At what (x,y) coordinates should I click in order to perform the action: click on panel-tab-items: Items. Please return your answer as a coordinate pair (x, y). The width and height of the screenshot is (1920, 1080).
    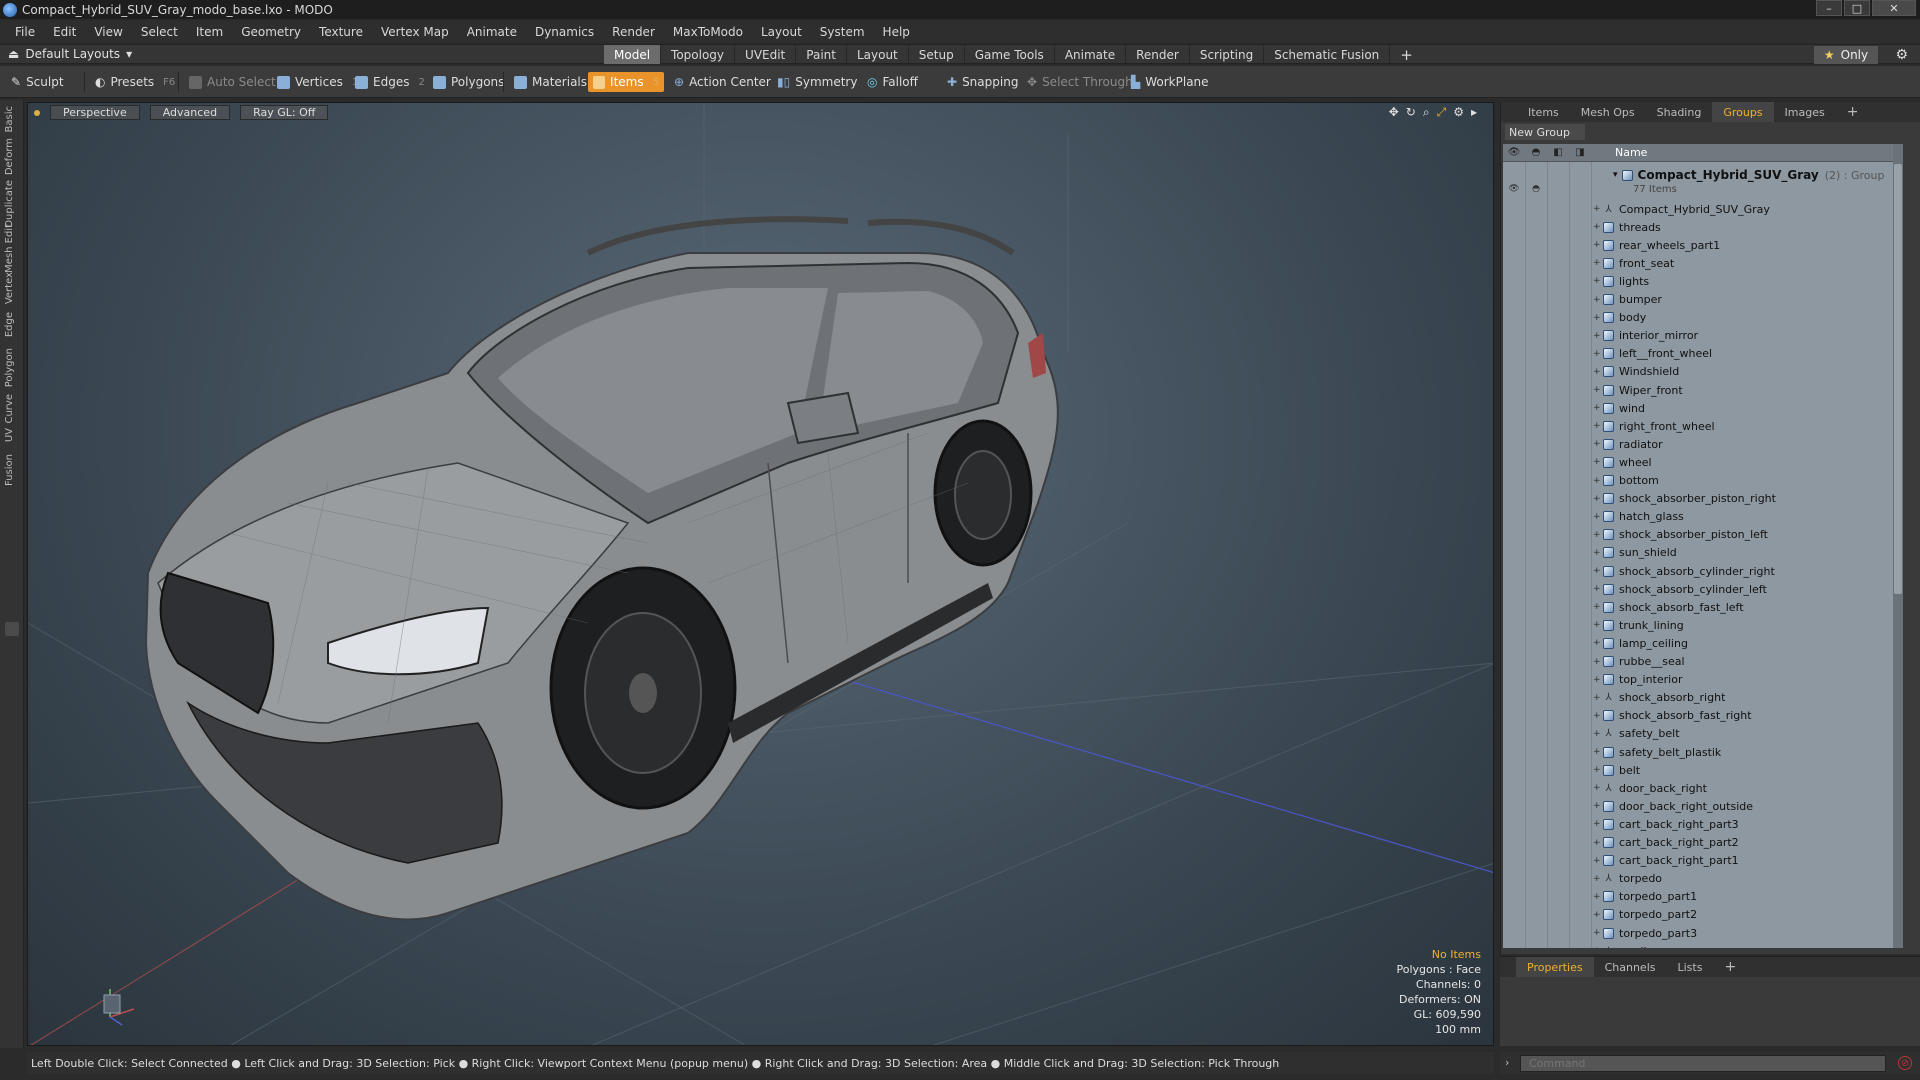
    Looking at the image, I should click on (1543, 112).